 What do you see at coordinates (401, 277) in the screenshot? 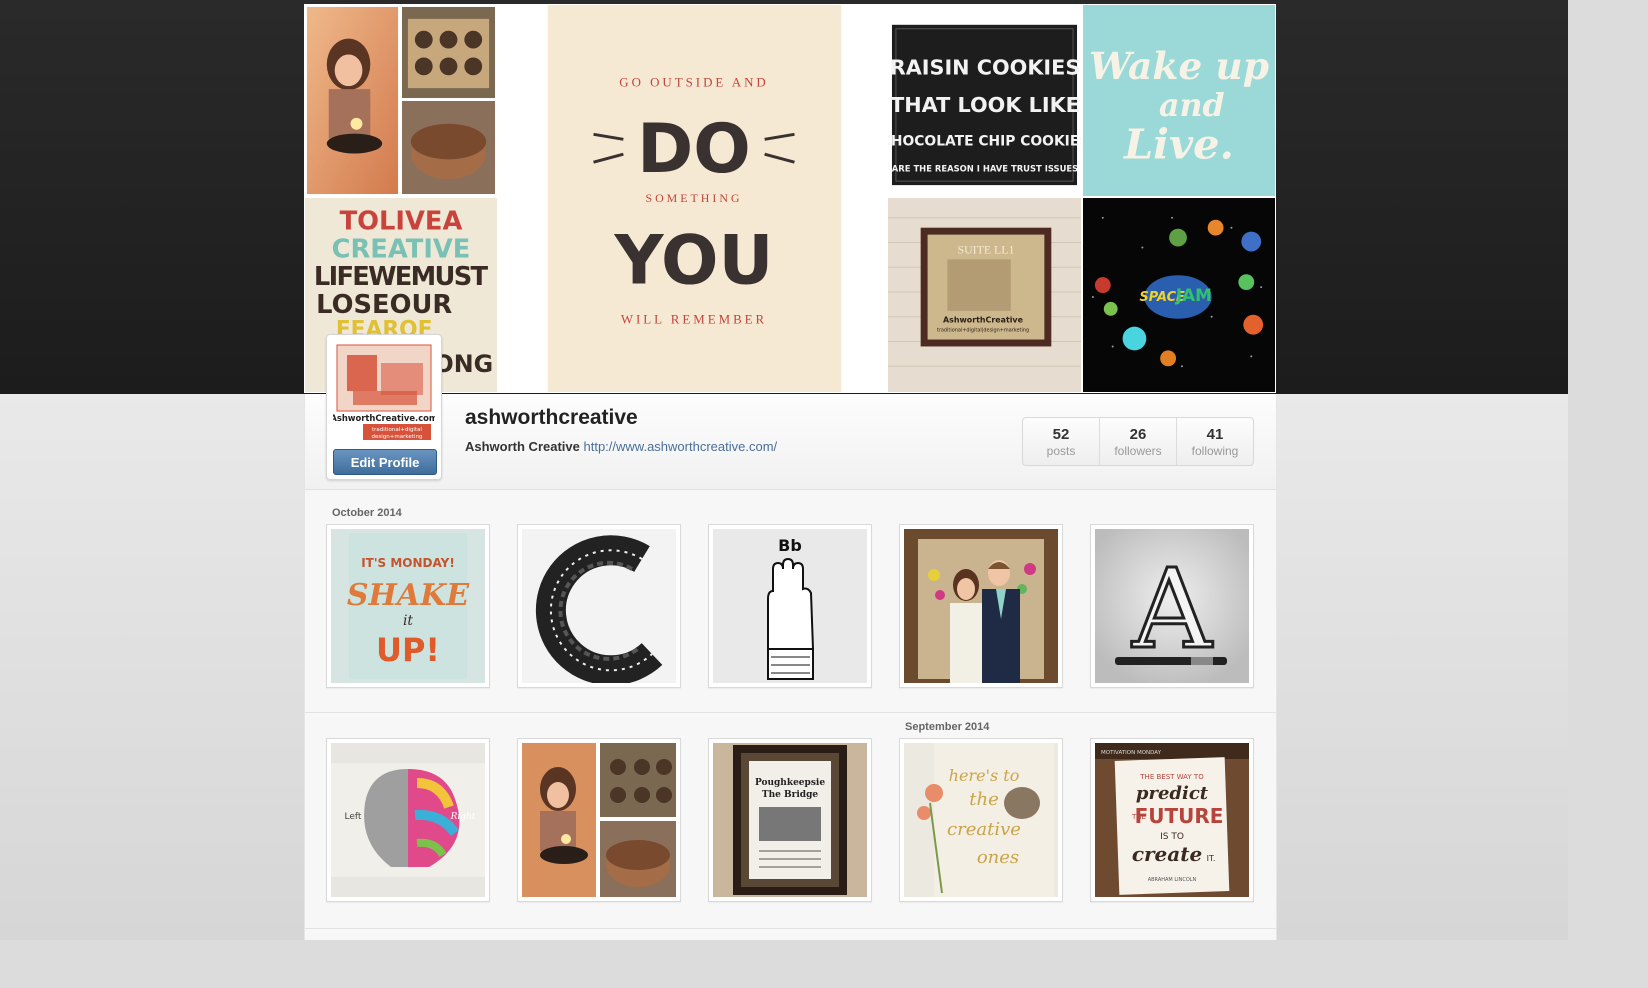
I see `live-line3: LIFEWEMUST` at bounding box center [401, 277].